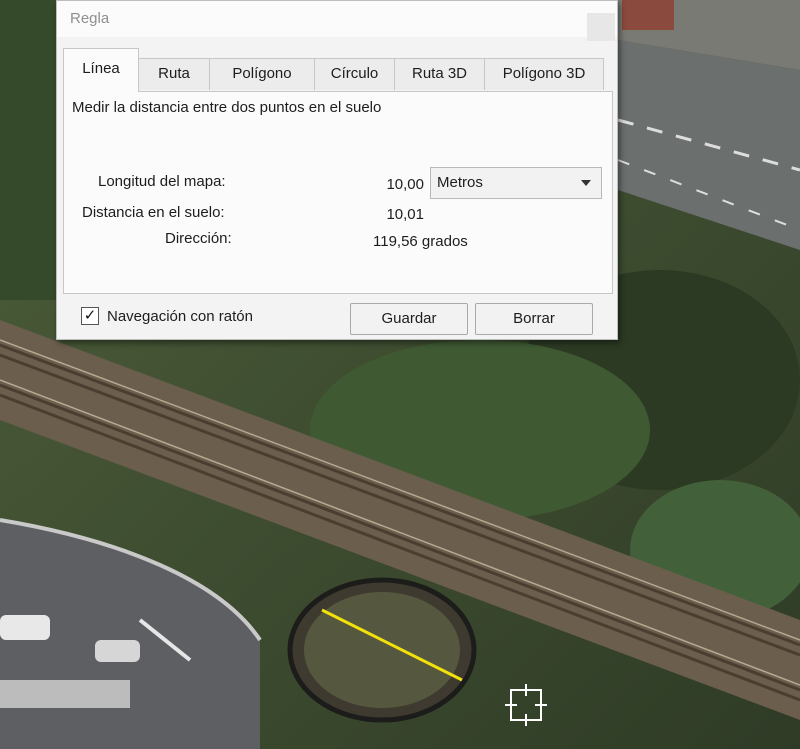 This screenshot has width=800, height=749. Describe the element at coordinates (180, 316) in the screenshot. I see `mouse-navigation-label: Navegación con ratón` at that location.